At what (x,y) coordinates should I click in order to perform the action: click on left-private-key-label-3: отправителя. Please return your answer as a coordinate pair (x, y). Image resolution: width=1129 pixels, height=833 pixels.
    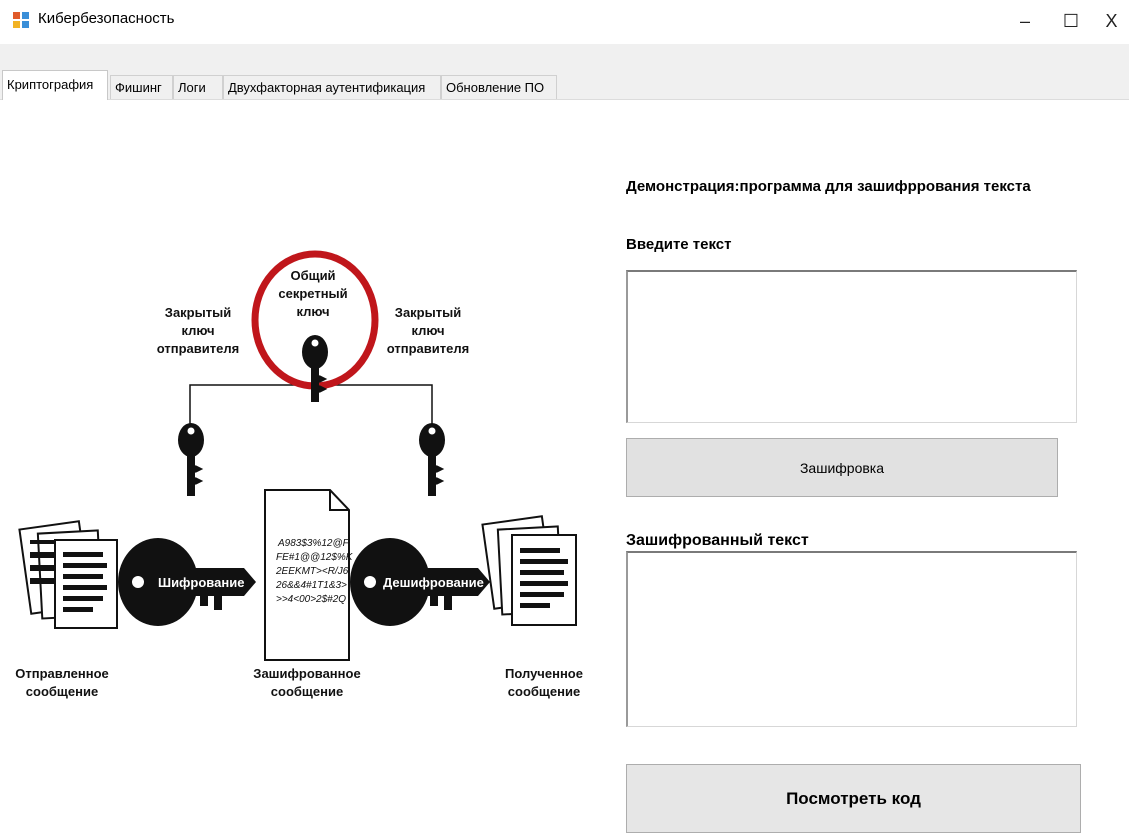
    Looking at the image, I should click on (198, 348).